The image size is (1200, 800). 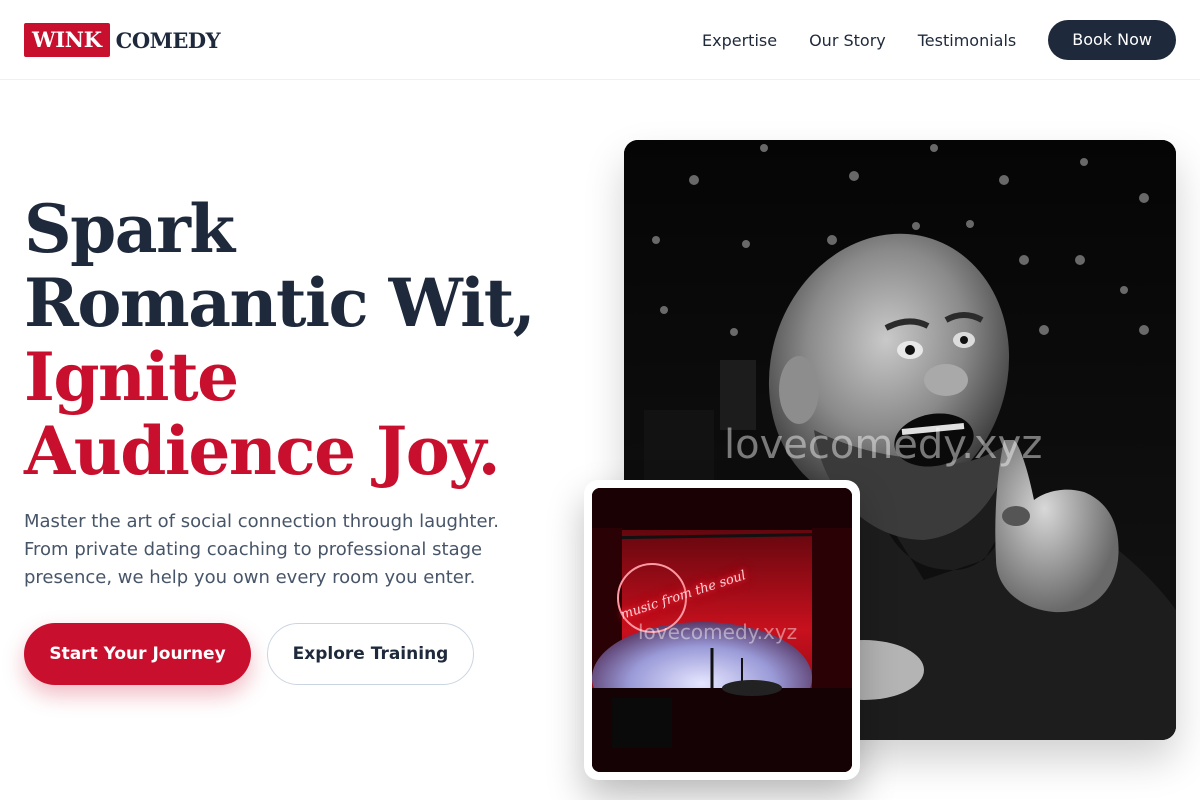 What do you see at coordinates (280, 266) in the screenshot?
I see `hero-title-line-1: Spark Romantic Wit,` at bounding box center [280, 266].